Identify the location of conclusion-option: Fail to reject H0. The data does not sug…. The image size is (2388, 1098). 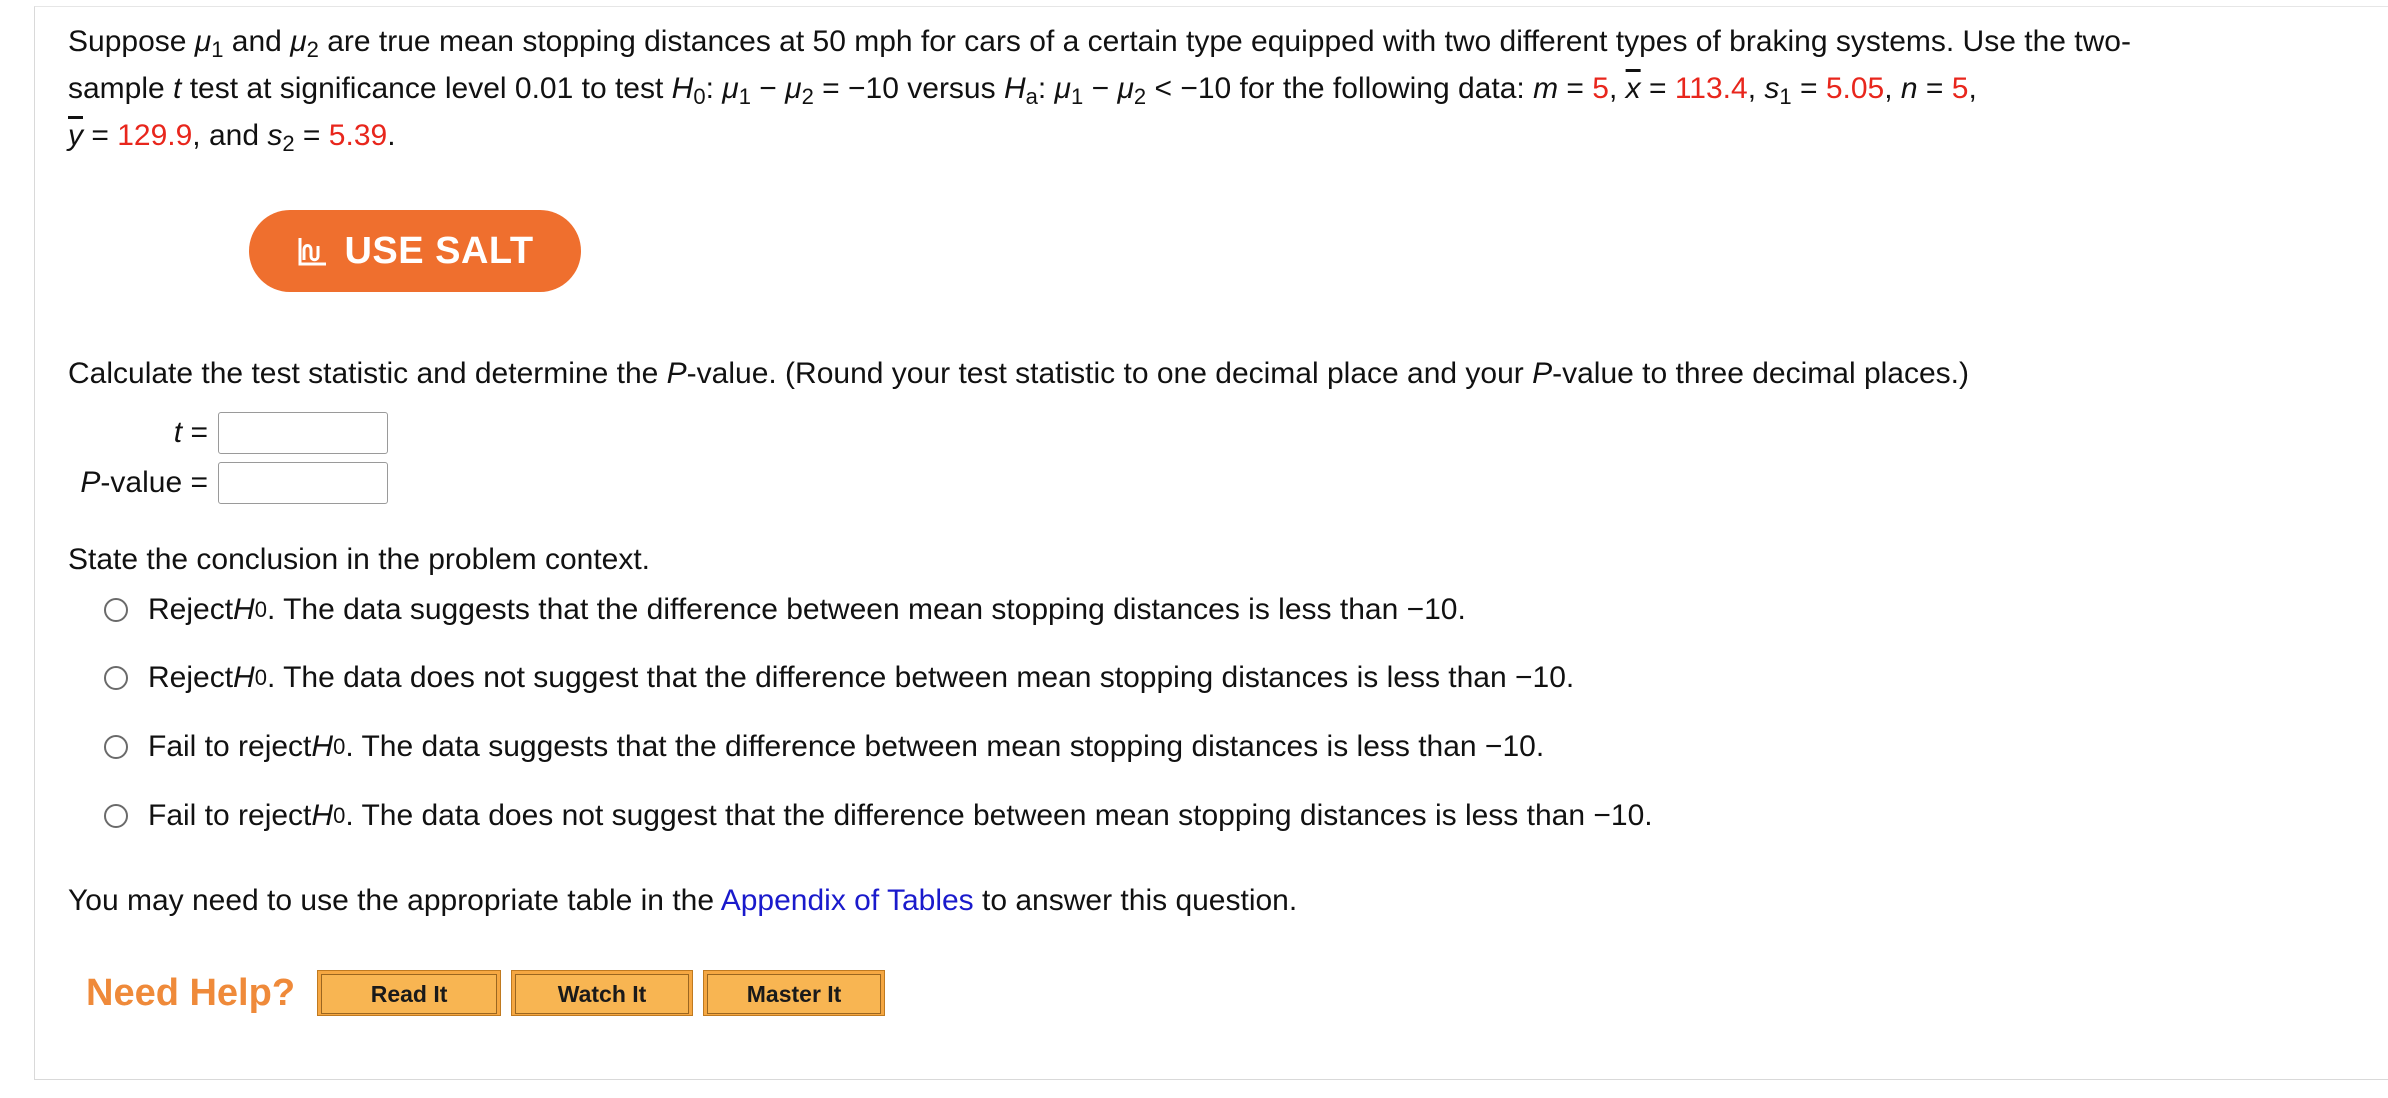
(878, 816).